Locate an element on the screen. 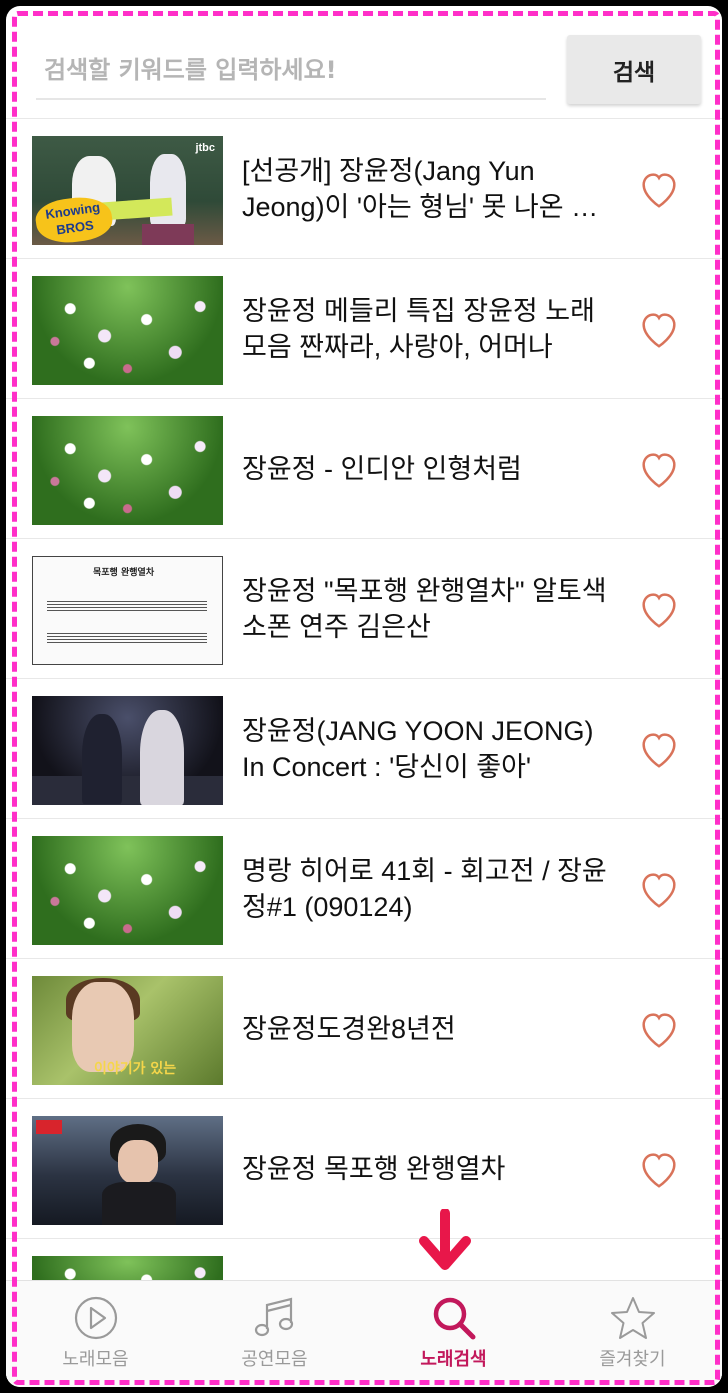  star-icon is located at coordinates (633, 1318).